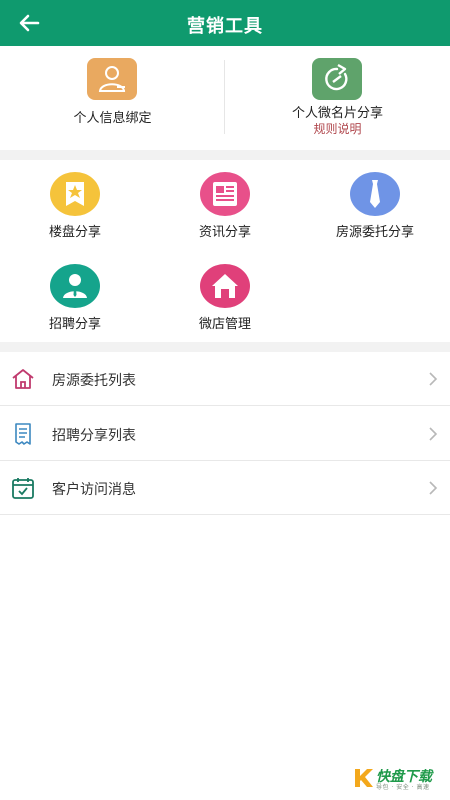 The width and height of the screenshot is (450, 800). I want to click on person-icon, so click(75, 286).